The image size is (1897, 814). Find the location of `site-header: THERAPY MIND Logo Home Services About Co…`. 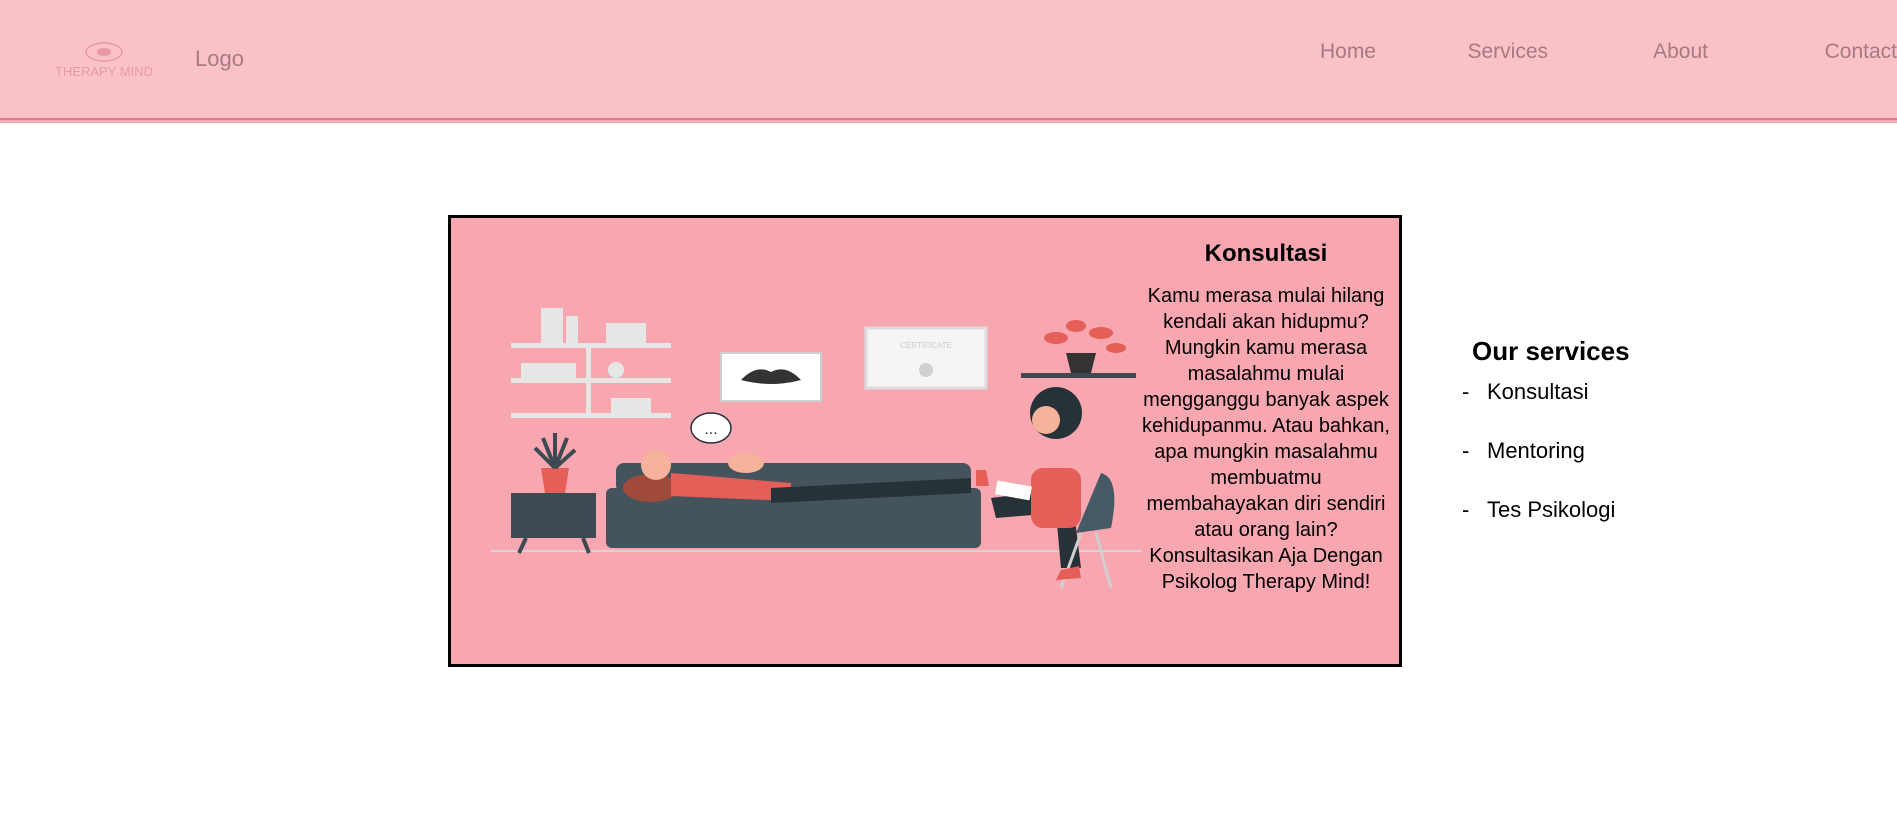

site-header: THERAPY MIND Logo Home Services About Co… is located at coordinates (948, 60).